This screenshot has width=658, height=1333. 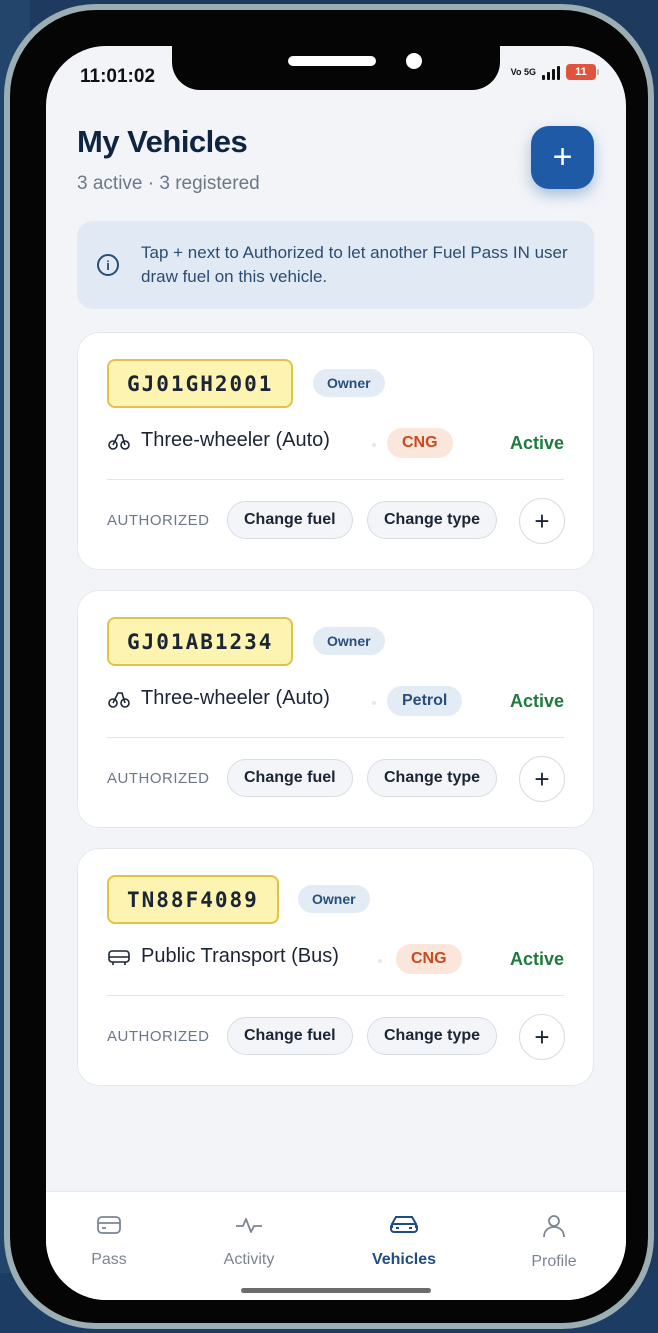 I want to click on page-subtitle: 3 active · 3 registered, so click(x=168, y=183).